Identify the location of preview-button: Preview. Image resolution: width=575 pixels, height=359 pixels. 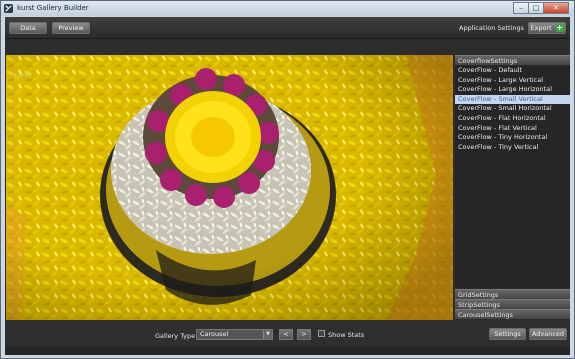
(71, 28).